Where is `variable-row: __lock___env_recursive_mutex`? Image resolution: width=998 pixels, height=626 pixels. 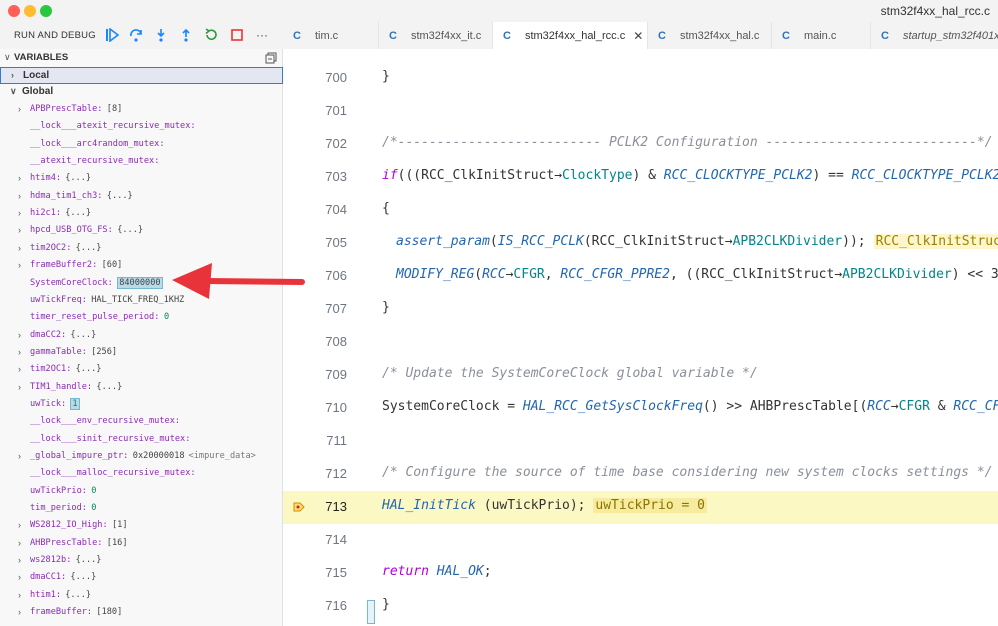 variable-row: __lock___env_recursive_mutex is located at coordinates (141, 421).